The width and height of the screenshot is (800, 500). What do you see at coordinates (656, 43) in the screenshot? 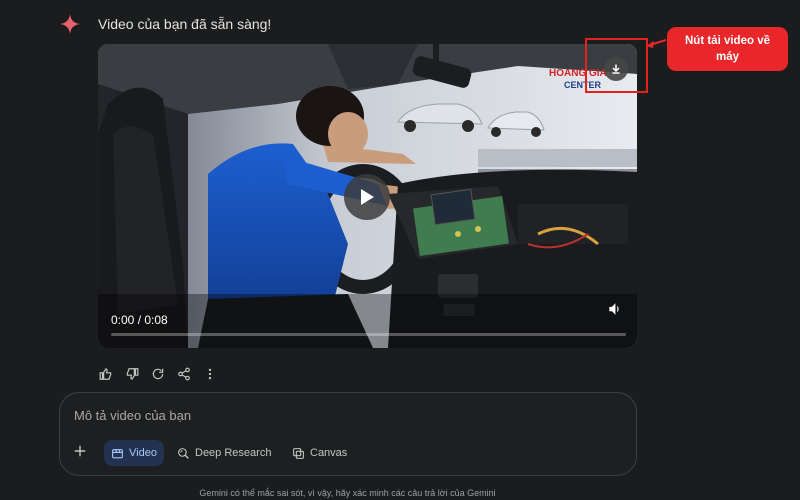
I see `callout-arrow-icon` at bounding box center [656, 43].